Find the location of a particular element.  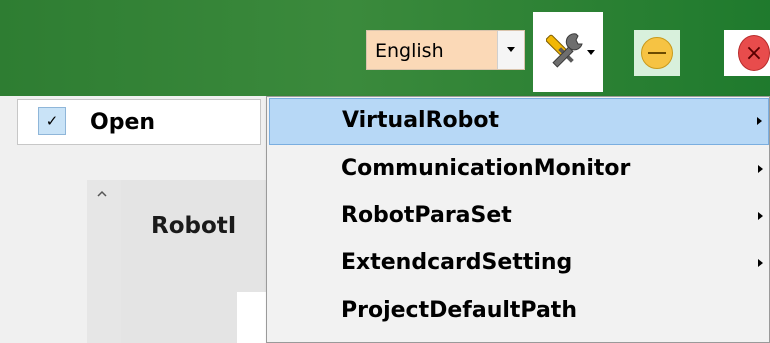

close-circle-icon: × is located at coordinates (754, 53).